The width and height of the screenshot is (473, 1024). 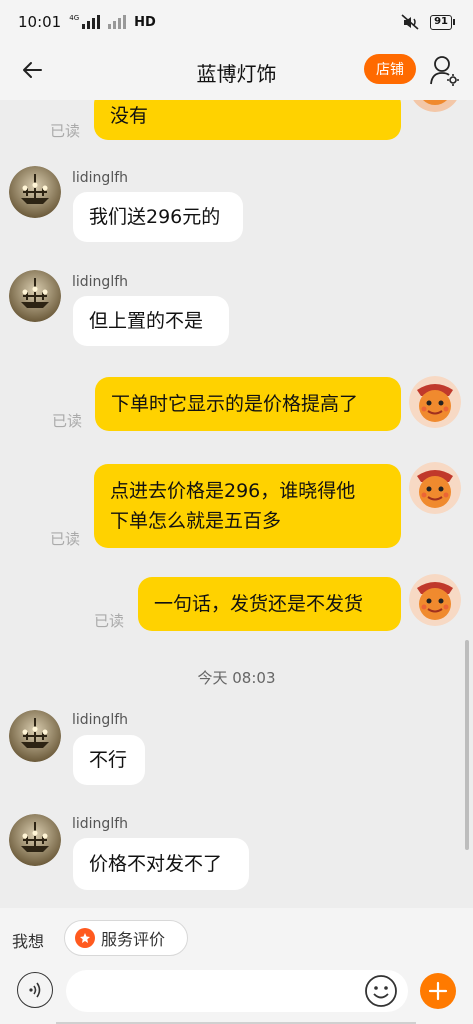 I want to click on status-bar: 10:01 4G HD 91, so click(x=236, y=22).